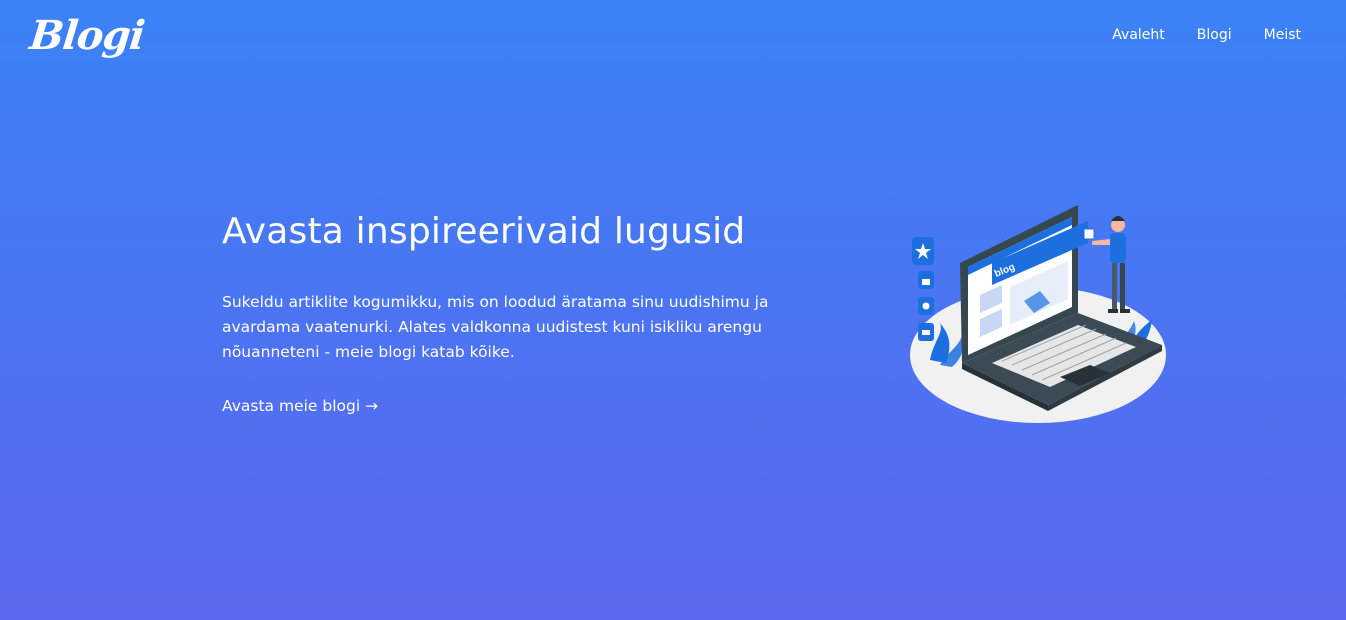  I want to click on nav-link-blogi: Blogi, so click(1214, 35).